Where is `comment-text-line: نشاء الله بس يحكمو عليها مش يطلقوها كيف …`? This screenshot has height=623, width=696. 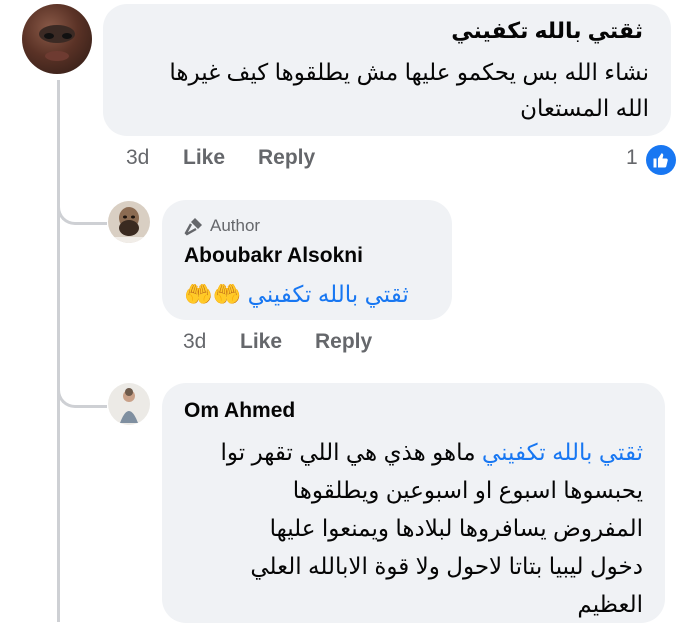 comment-text-line: نشاء الله بس يحكمو عليها مش يطلقوها كيف … is located at coordinates (409, 72).